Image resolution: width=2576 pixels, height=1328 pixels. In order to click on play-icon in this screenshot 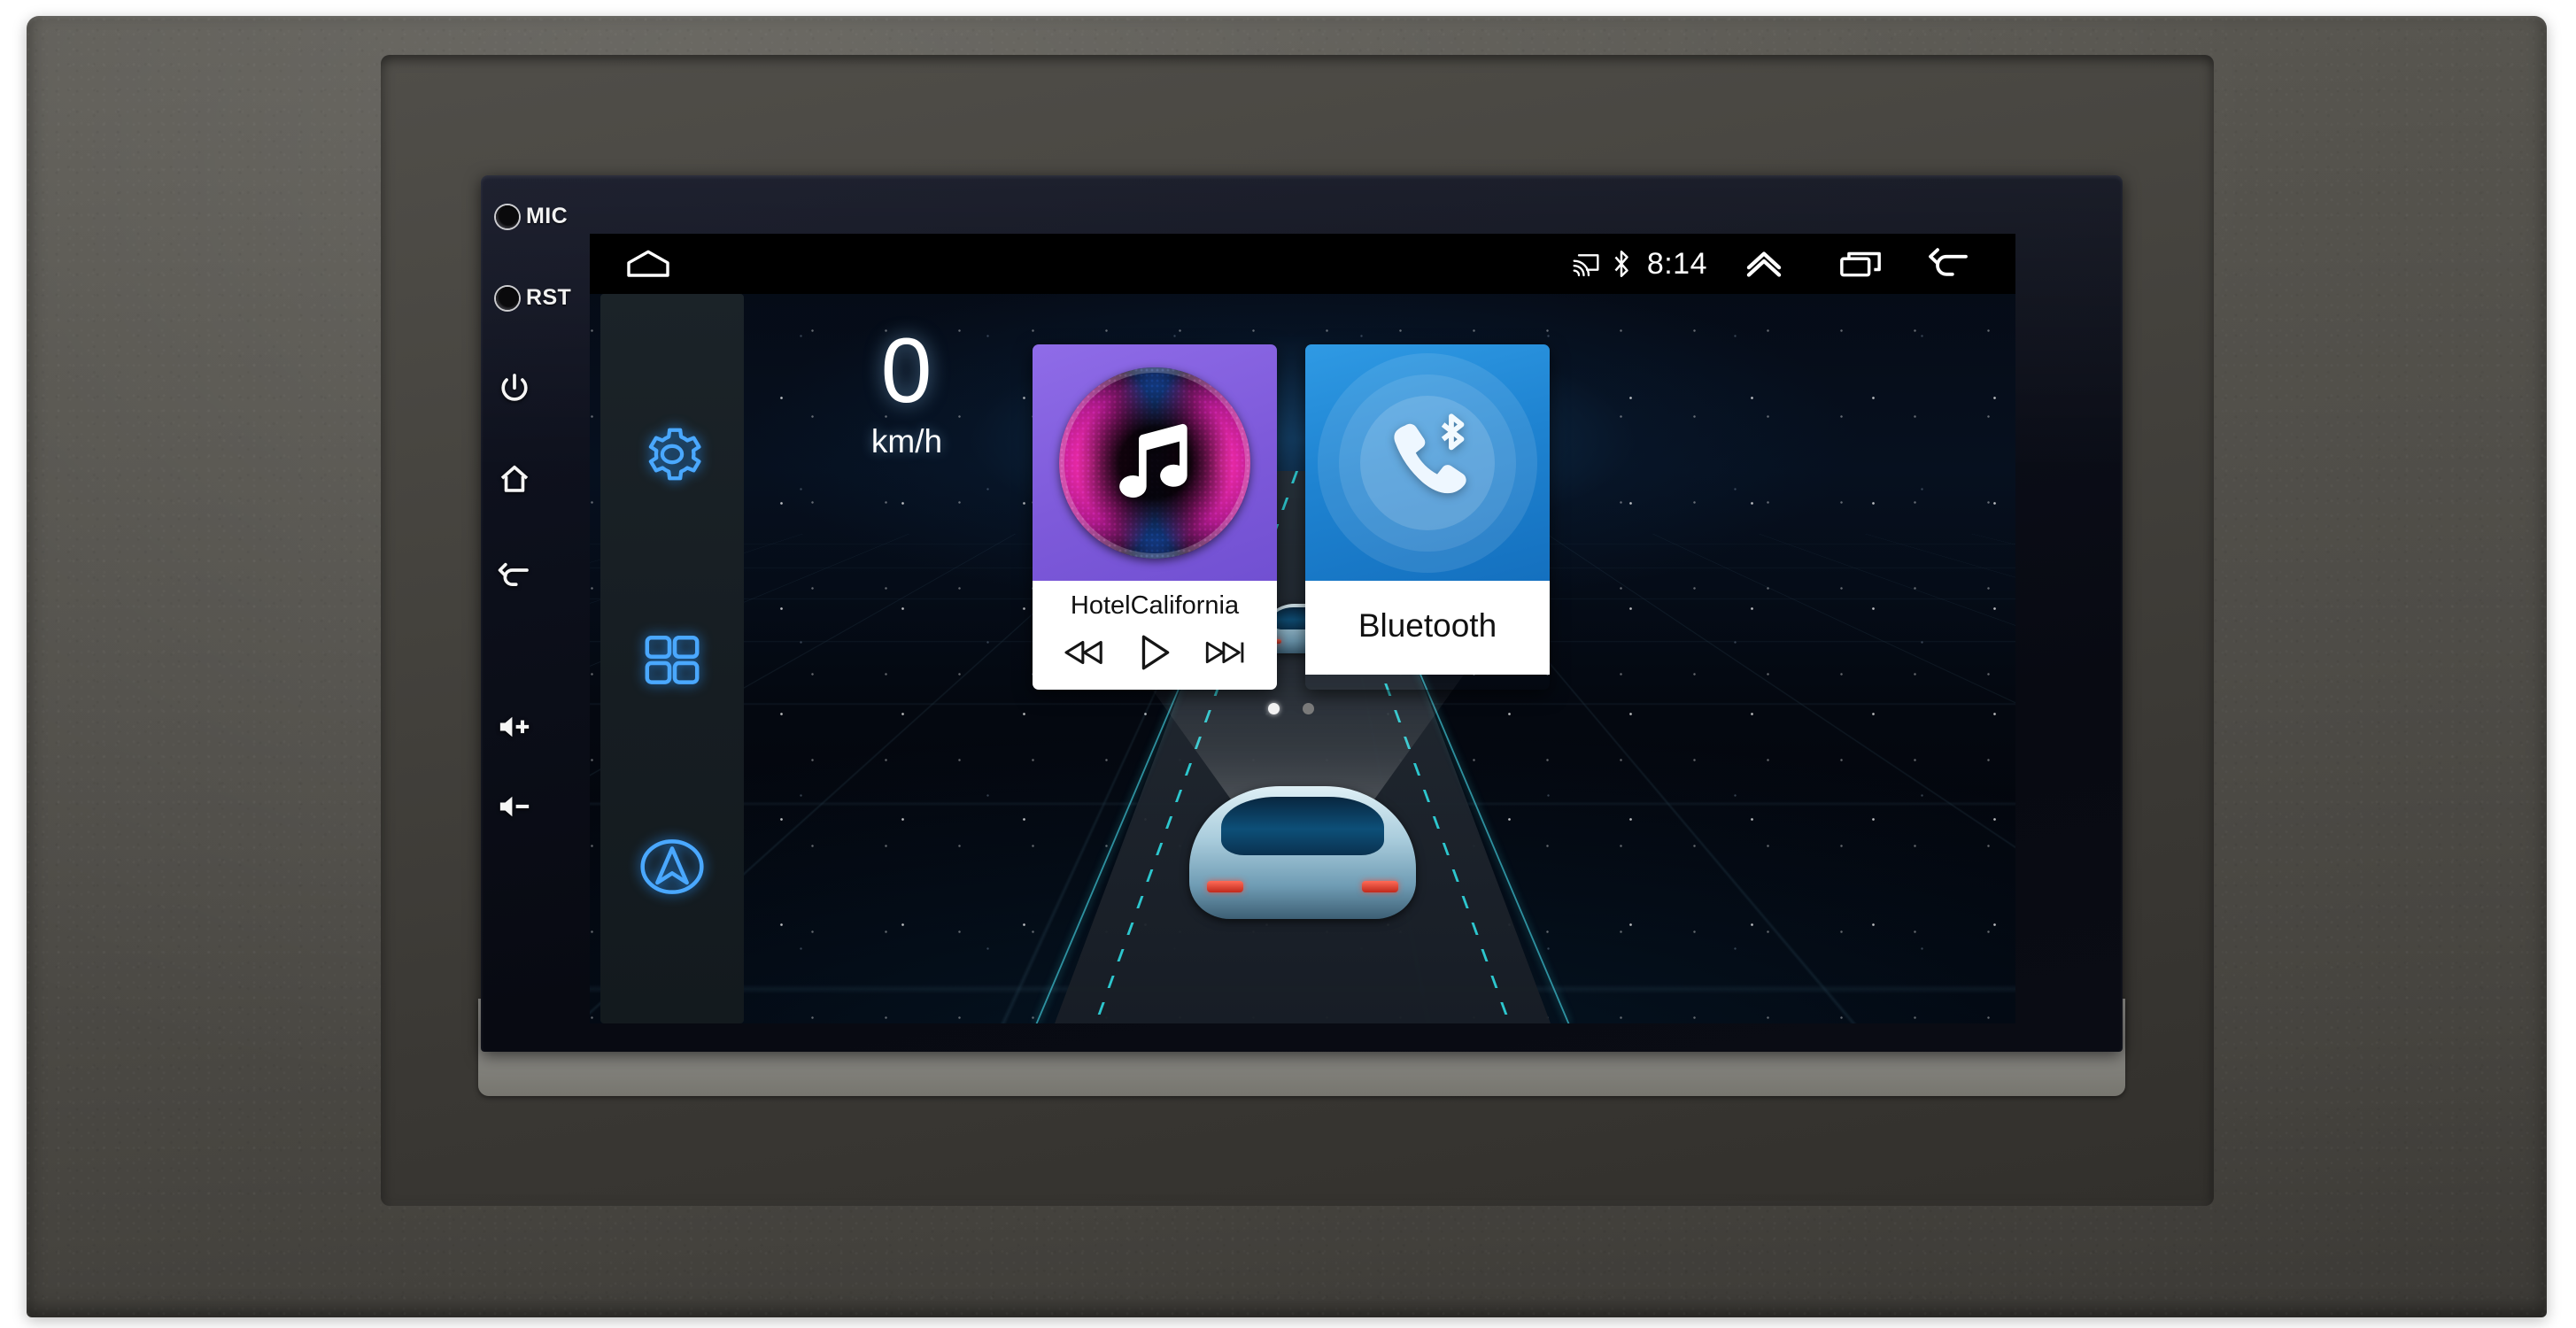, I will do `click(1155, 652)`.